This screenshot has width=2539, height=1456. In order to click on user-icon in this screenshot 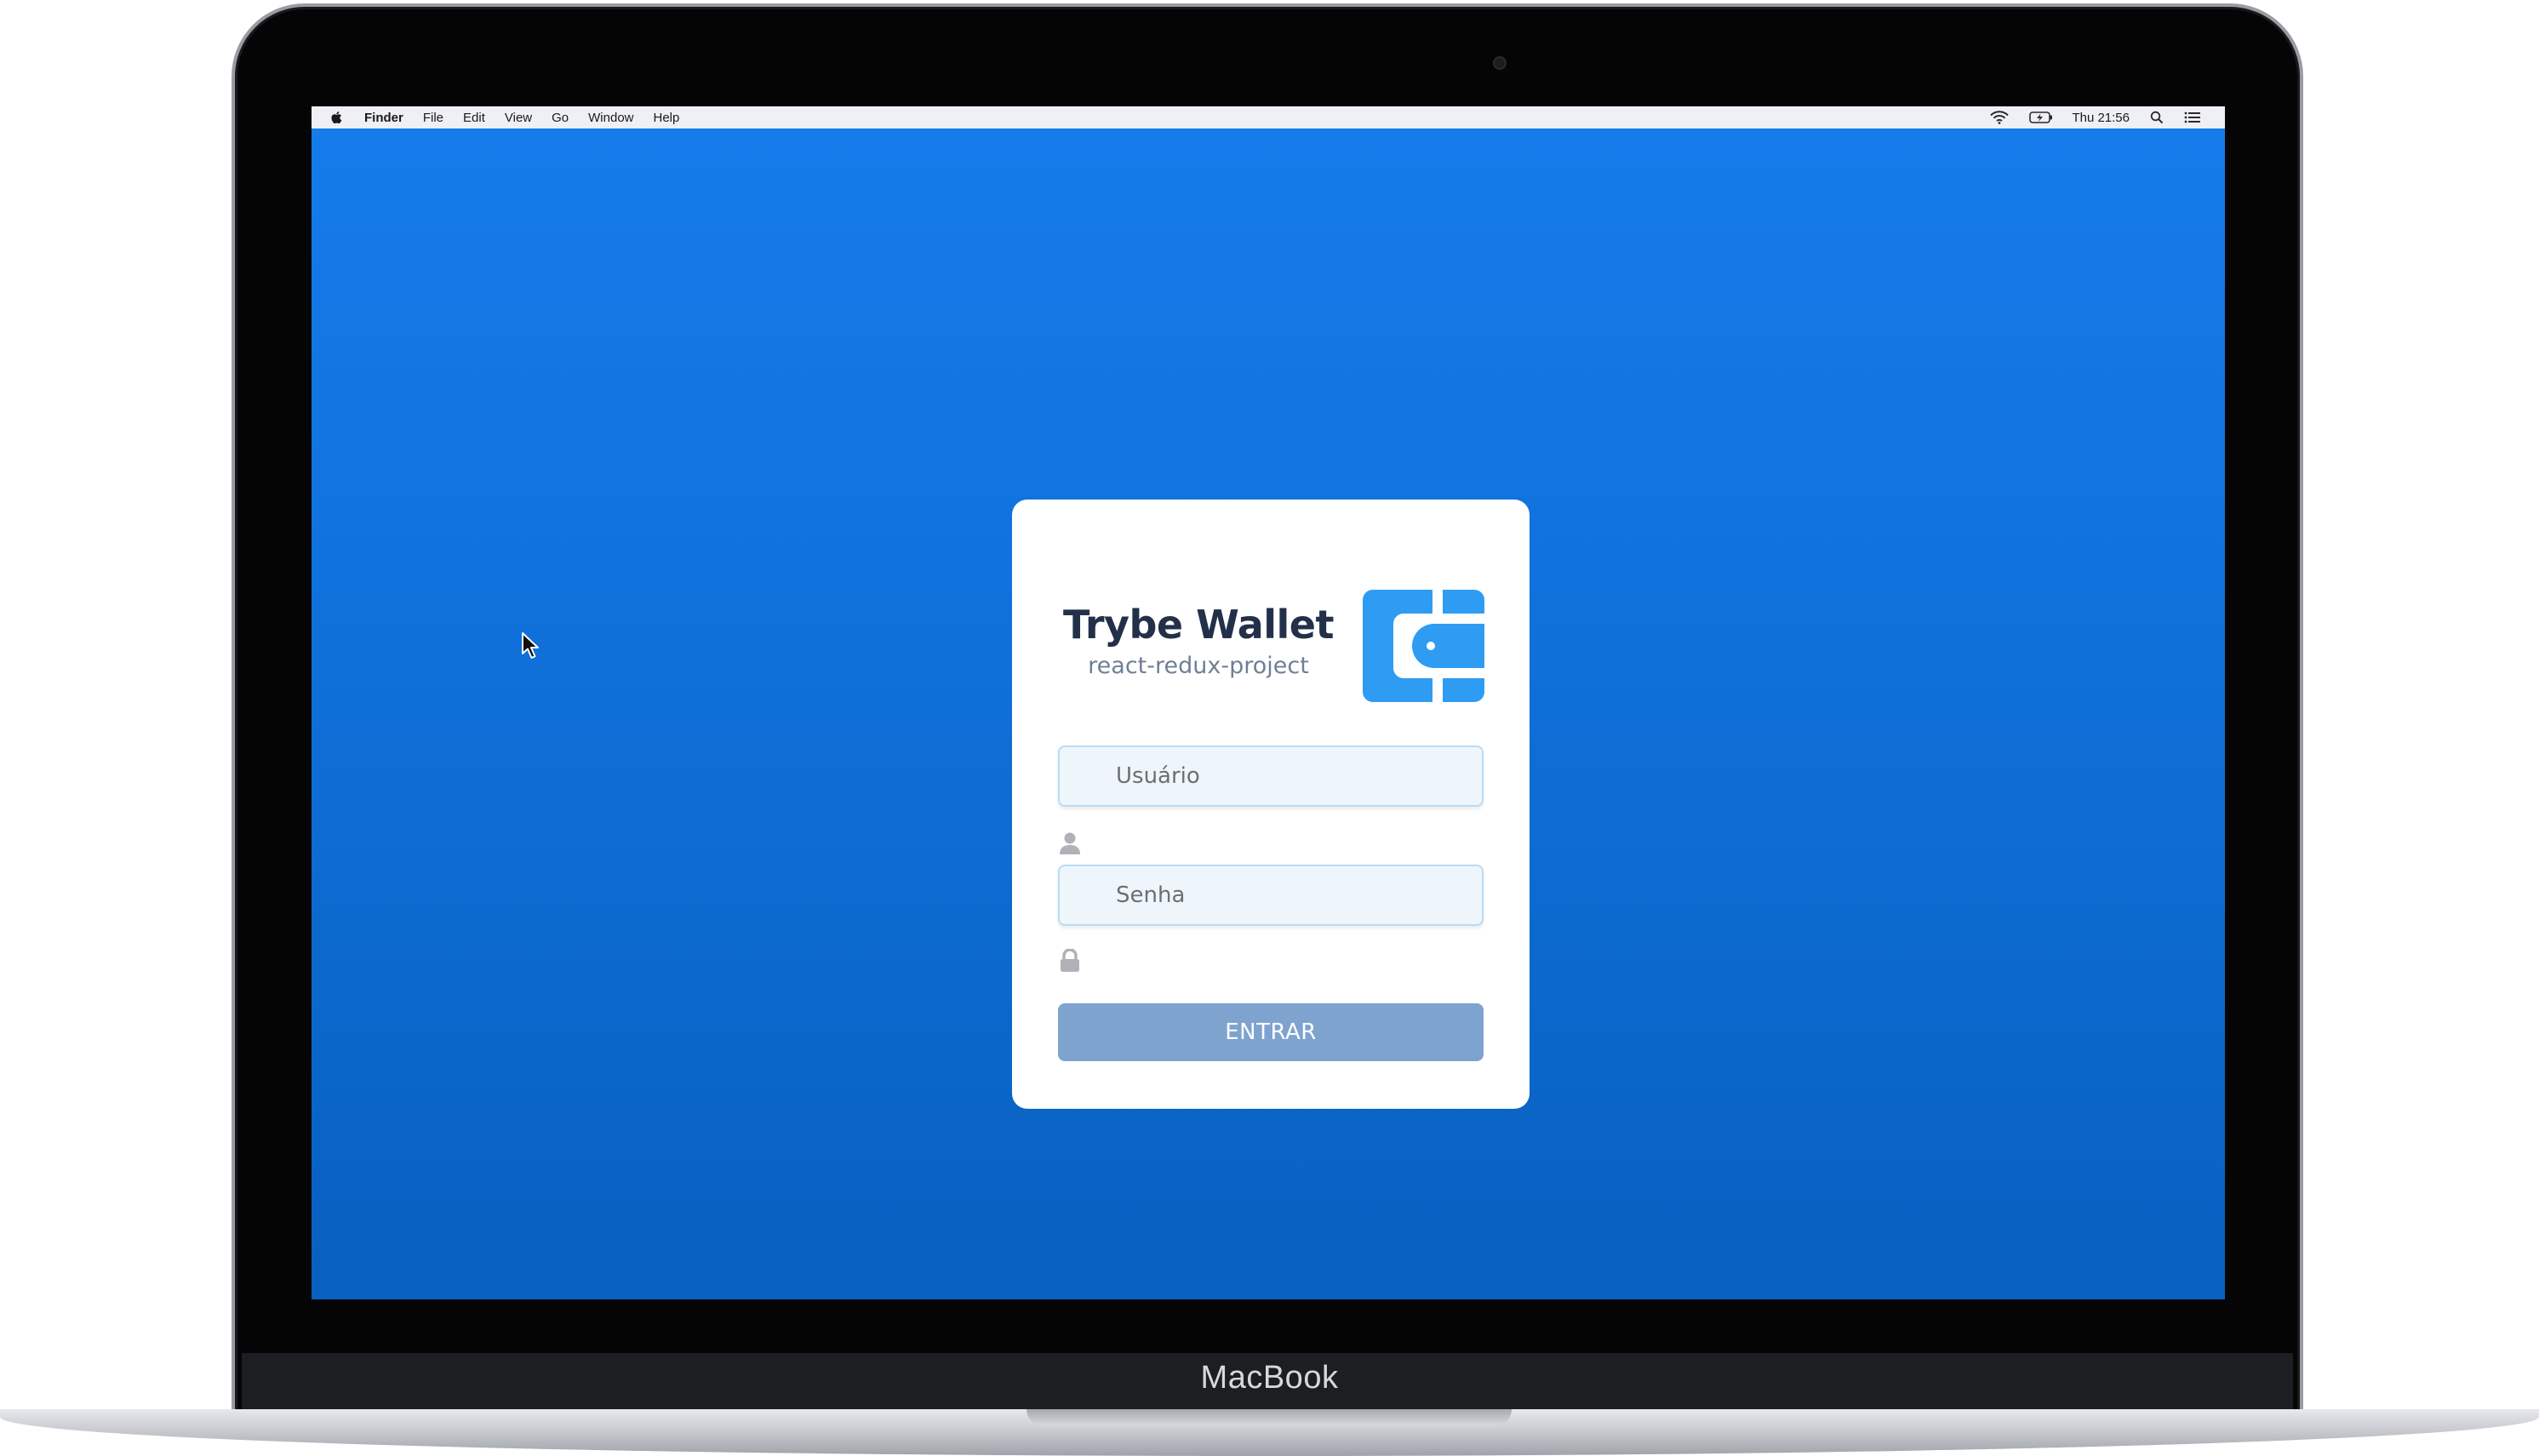, I will do `click(1070, 843)`.